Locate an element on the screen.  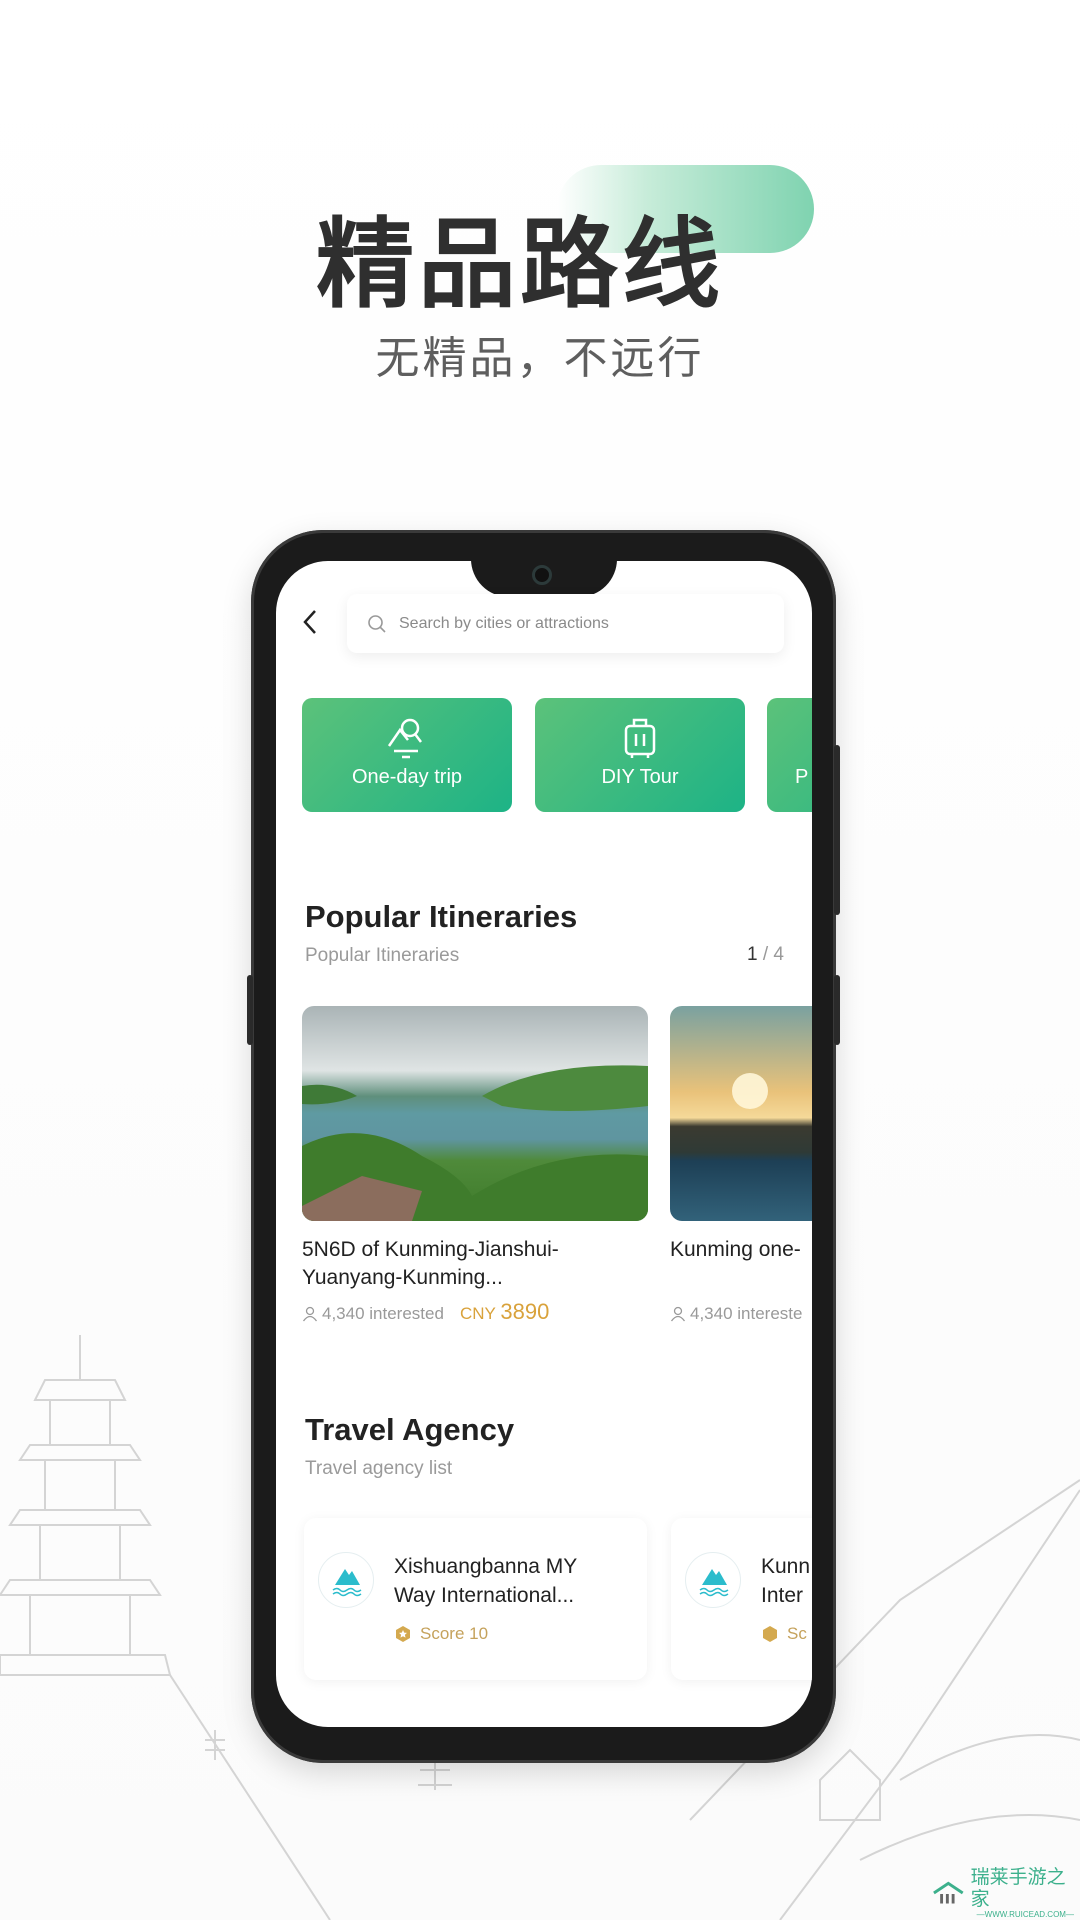
agency-name-line: Xishuangbanna MY is located at coordinates (486, 1566).